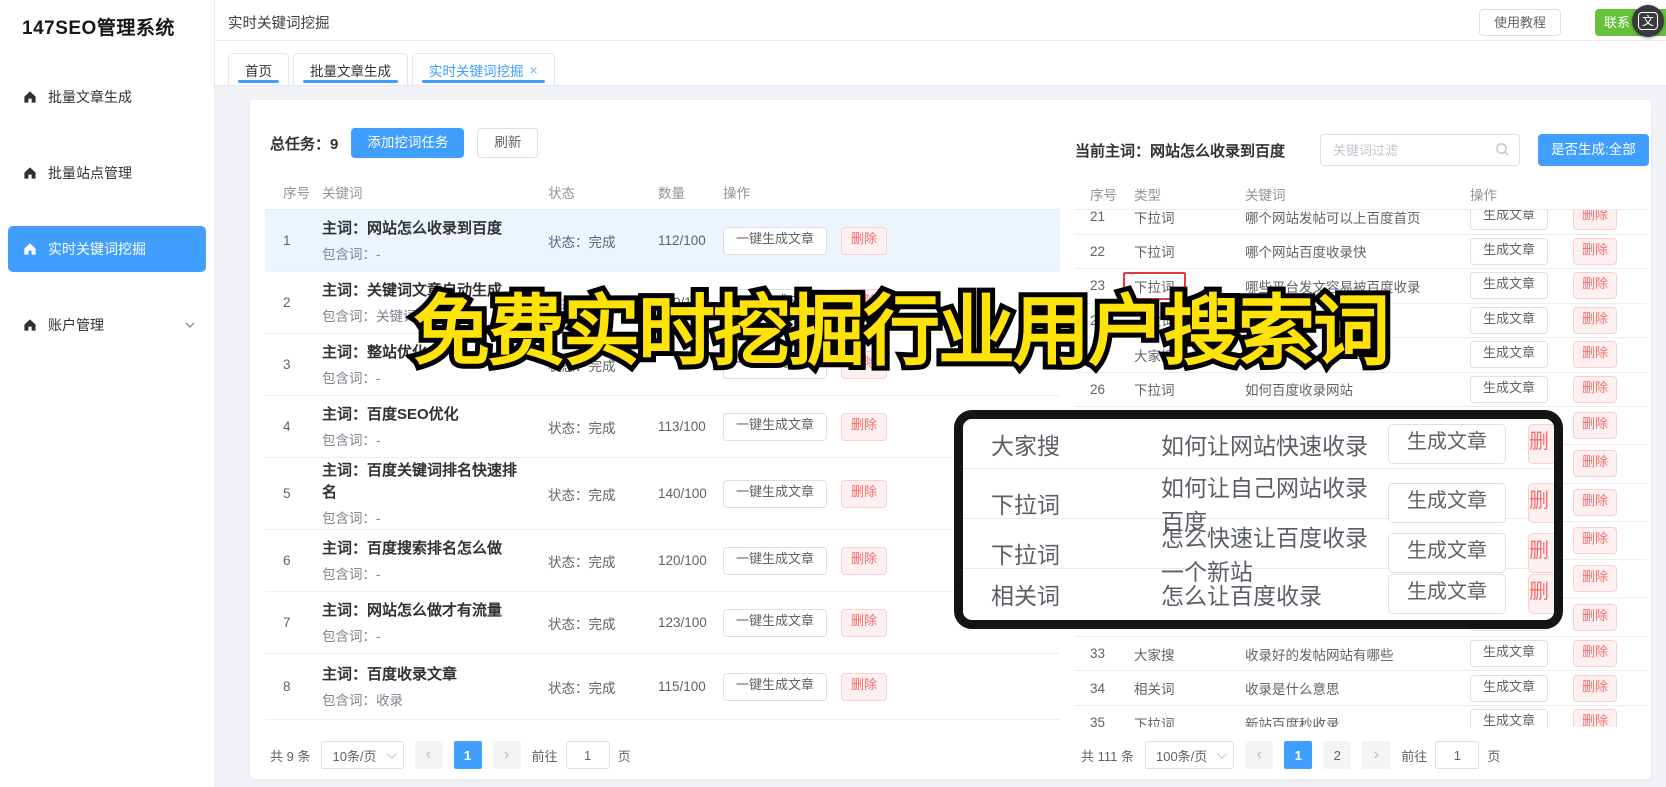 This screenshot has height=787, width=1666. What do you see at coordinates (534, 70) in the screenshot?
I see `close-icon: ×` at bounding box center [534, 70].